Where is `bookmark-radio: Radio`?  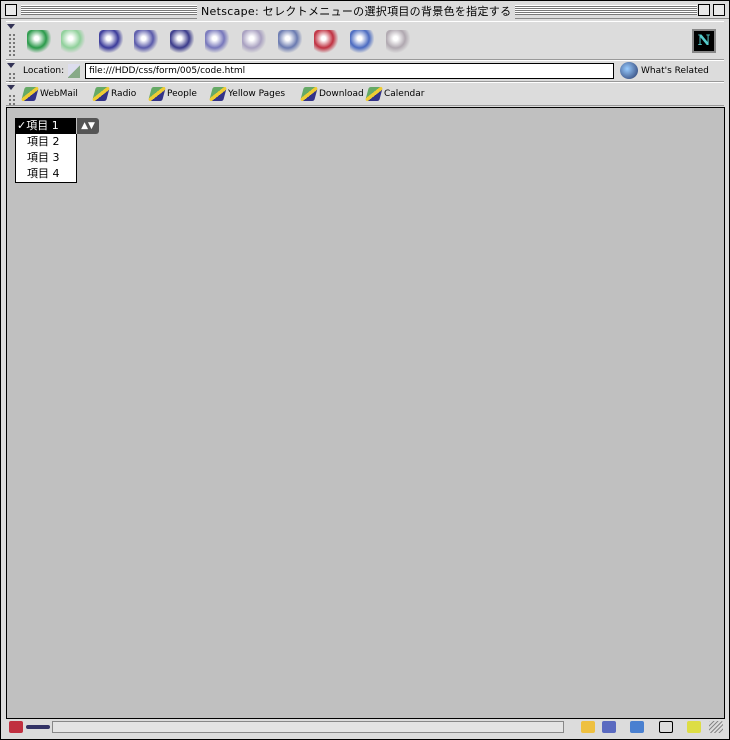 bookmark-radio: Radio is located at coordinates (114, 94).